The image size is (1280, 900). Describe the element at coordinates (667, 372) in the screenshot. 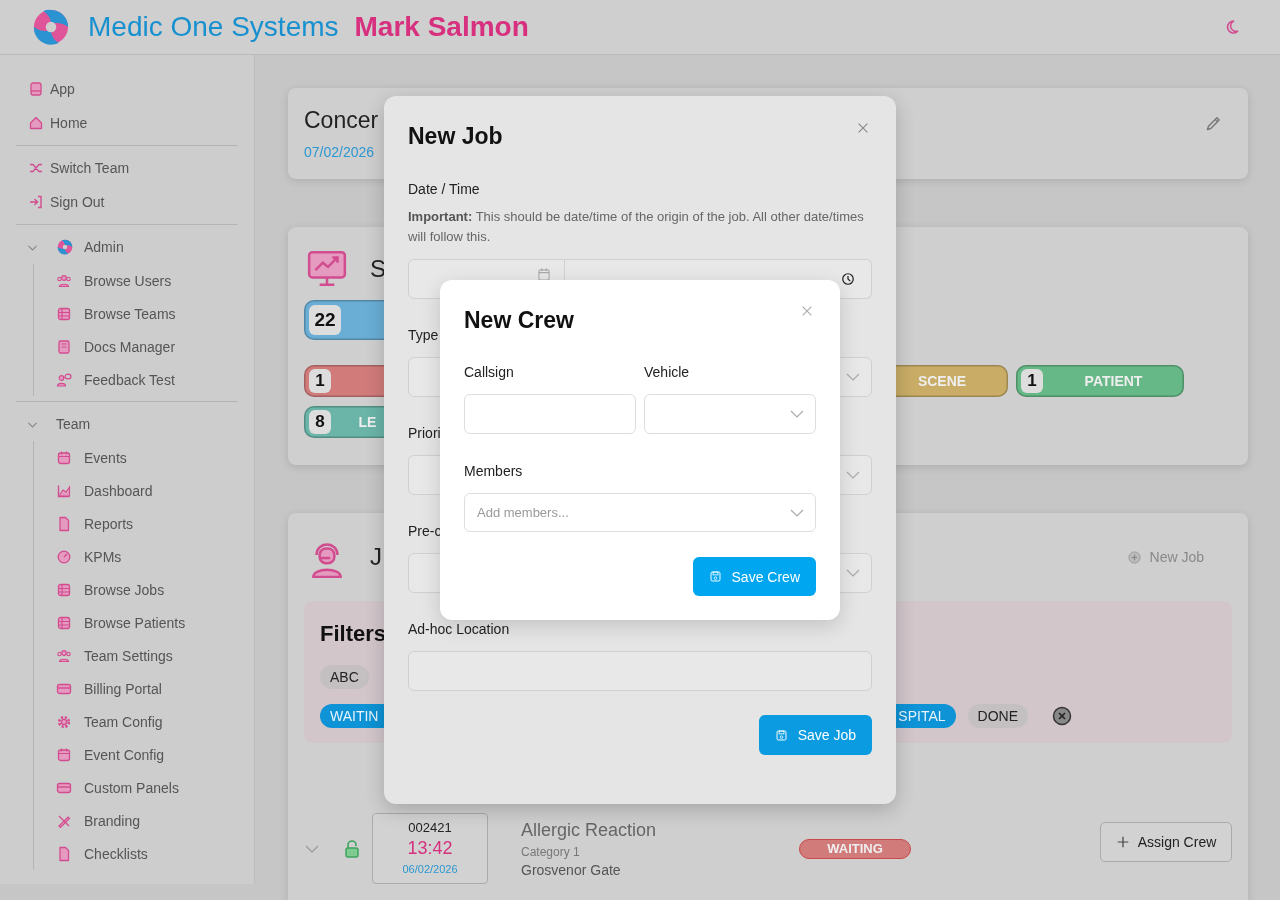

I see `field-label: Vehicle` at that location.